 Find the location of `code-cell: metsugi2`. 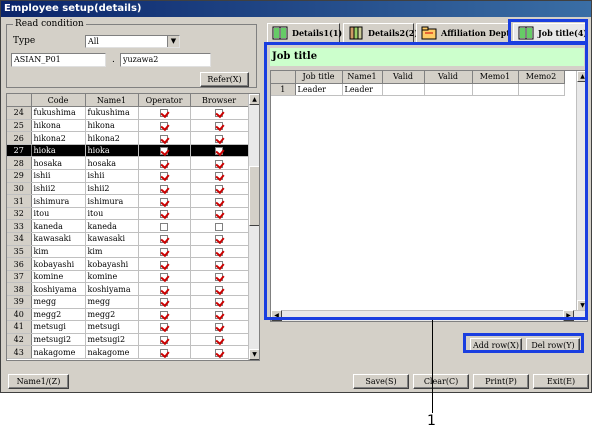

code-cell: metsugi2 is located at coordinates (58, 340).